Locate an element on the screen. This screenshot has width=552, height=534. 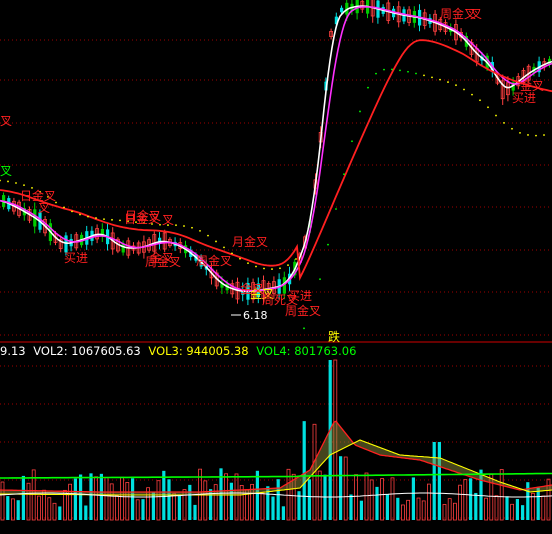
vol3-value: VOL3: 944005.38 is located at coordinates (198, 351).